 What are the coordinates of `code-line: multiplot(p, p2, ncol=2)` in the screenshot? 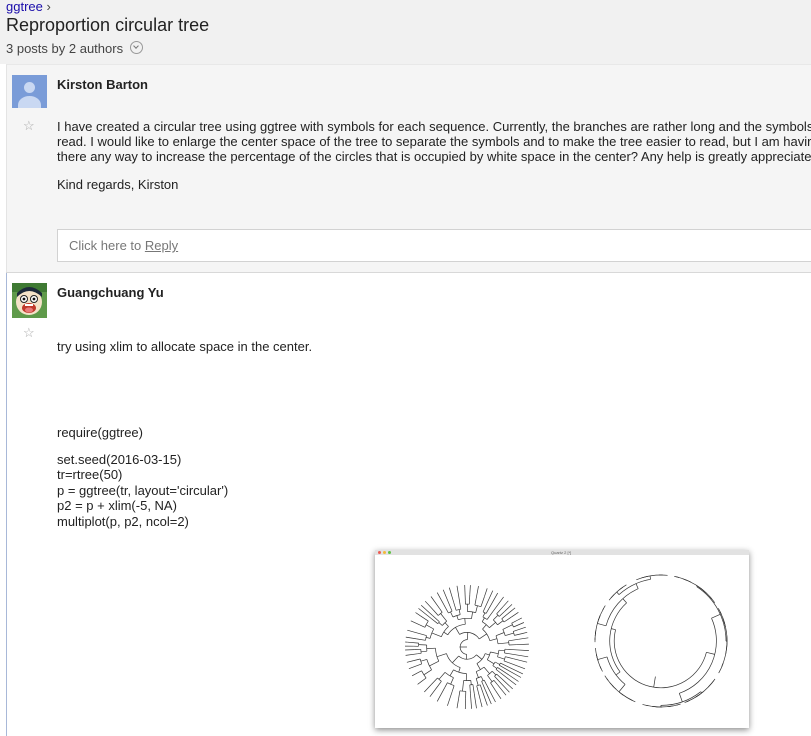 It's located at (123, 521).